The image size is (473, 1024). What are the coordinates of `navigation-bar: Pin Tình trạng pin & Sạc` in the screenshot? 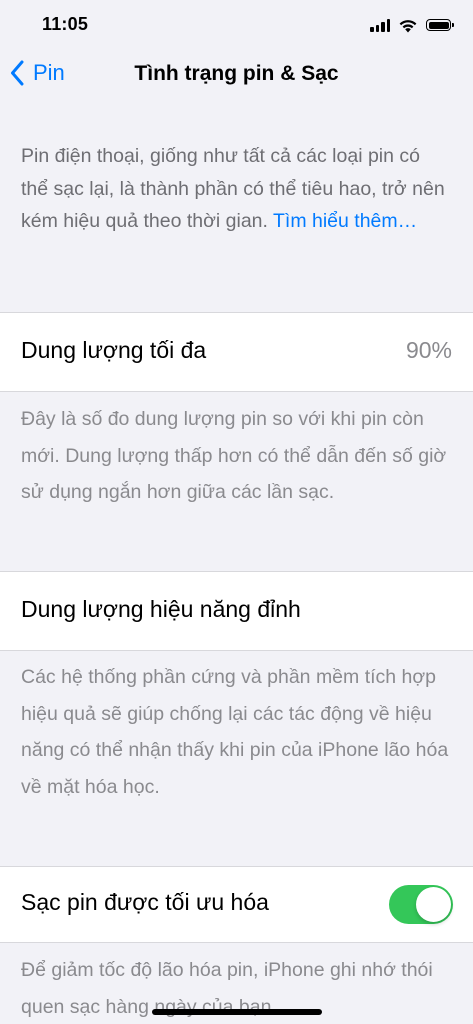 It's located at (236, 76).